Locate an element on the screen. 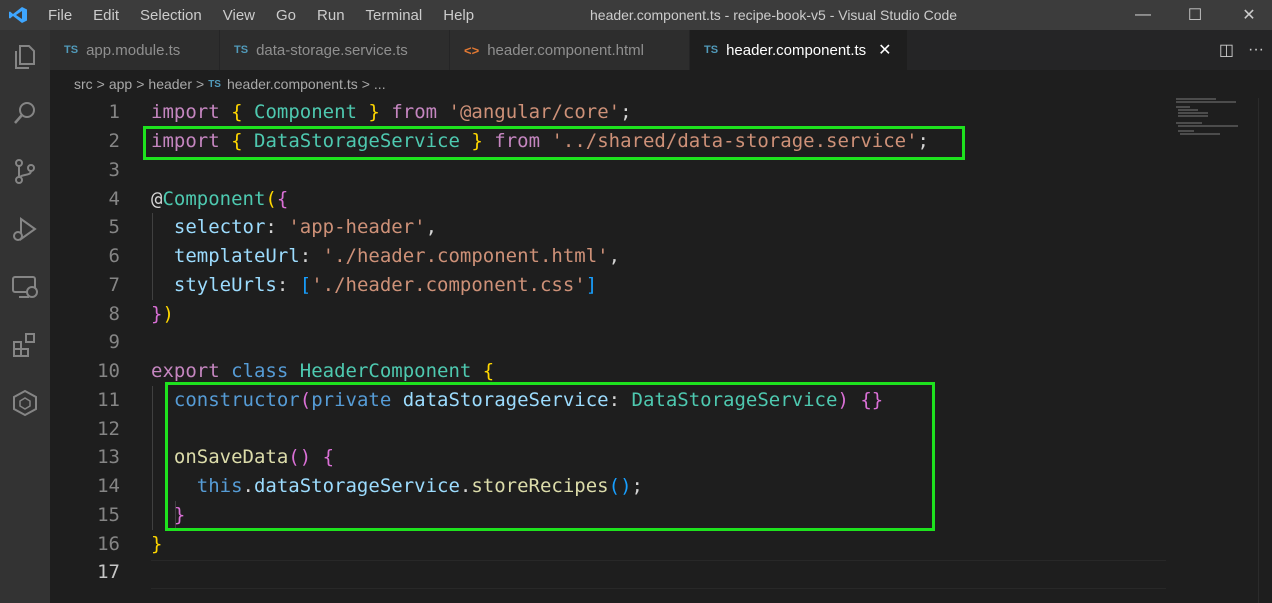 Image resolution: width=1272 pixels, height=603 pixels. menu-selection: Selection is located at coordinates (171, 15).